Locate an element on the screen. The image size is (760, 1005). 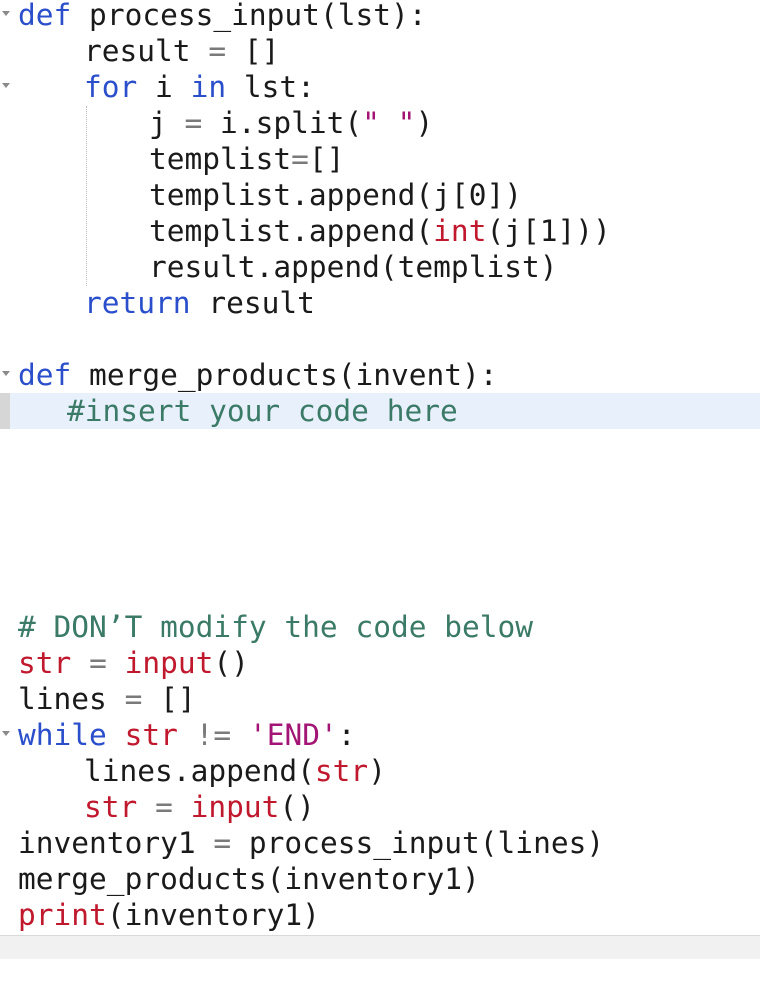
line-content: print(inventory1) is located at coordinates (169, 915).